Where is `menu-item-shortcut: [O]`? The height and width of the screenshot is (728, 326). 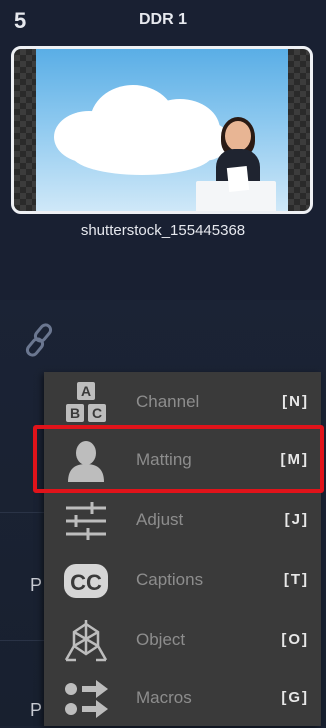
menu-item-shortcut: [O] is located at coordinates (295, 639).